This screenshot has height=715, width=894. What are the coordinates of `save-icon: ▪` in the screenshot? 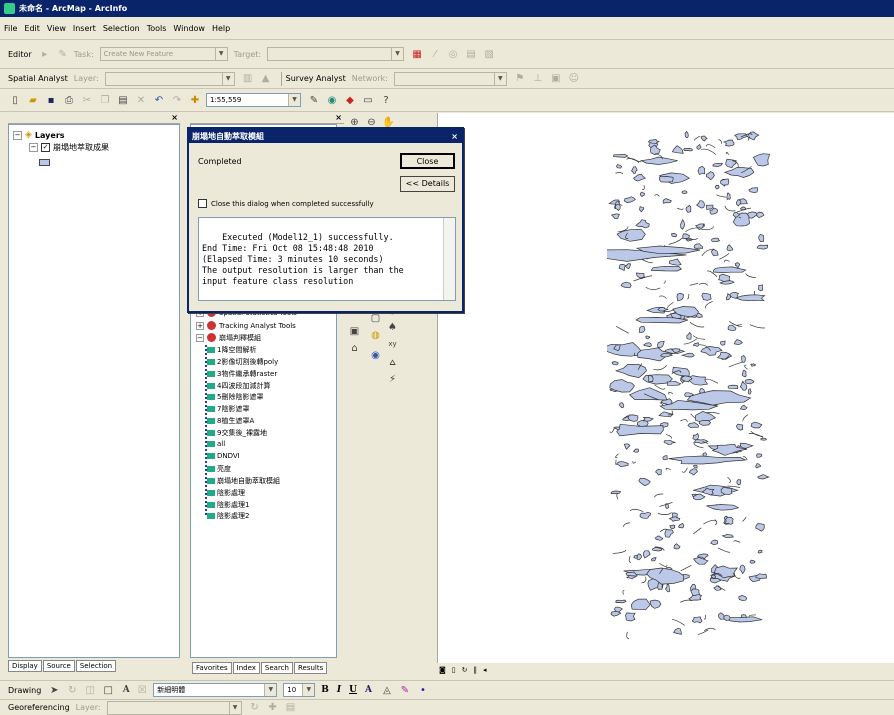 It's located at (51, 100).